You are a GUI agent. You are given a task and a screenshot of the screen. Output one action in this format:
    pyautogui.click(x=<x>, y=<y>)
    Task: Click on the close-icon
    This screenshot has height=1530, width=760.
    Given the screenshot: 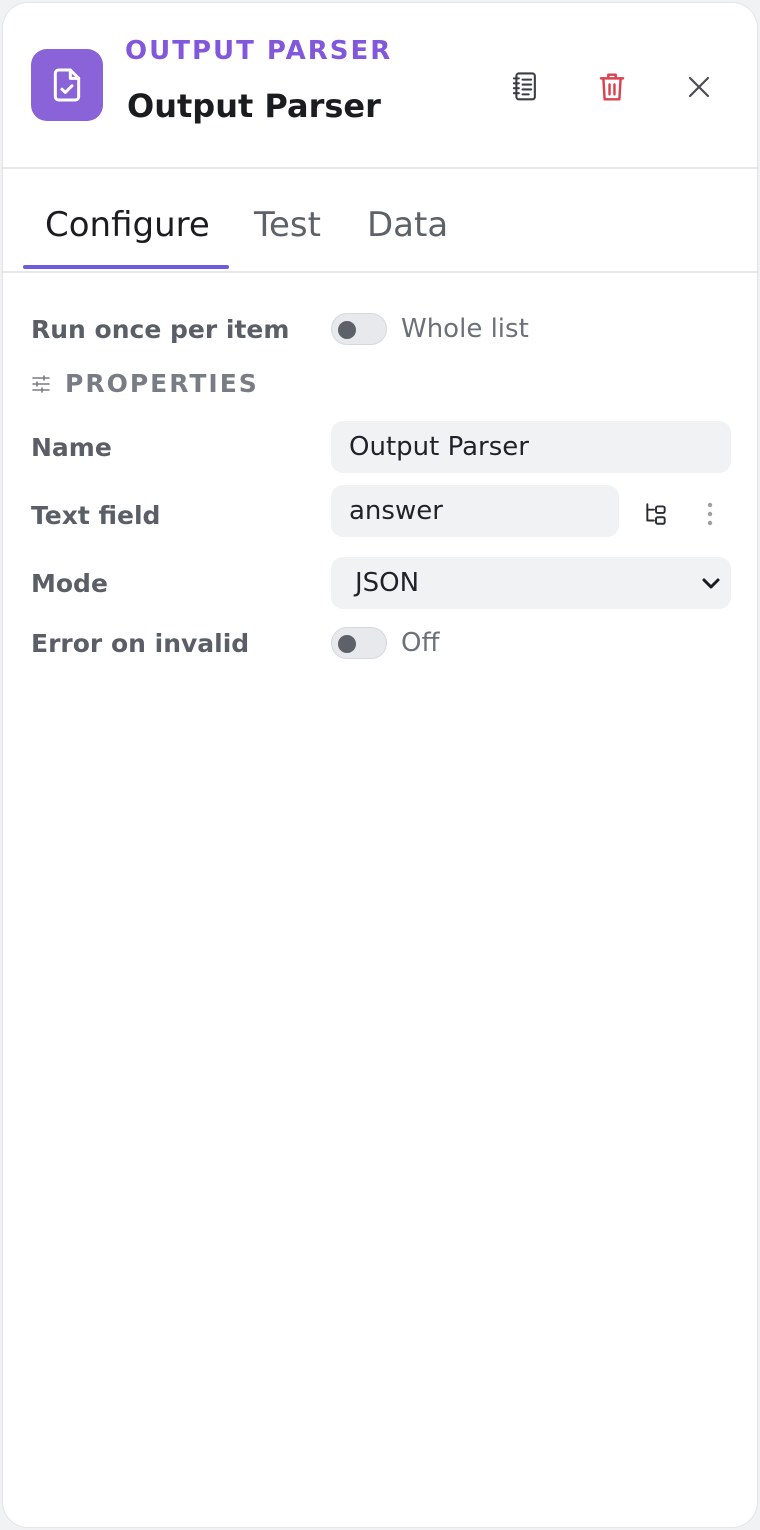 What is the action you would take?
    pyautogui.click(x=699, y=87)
    